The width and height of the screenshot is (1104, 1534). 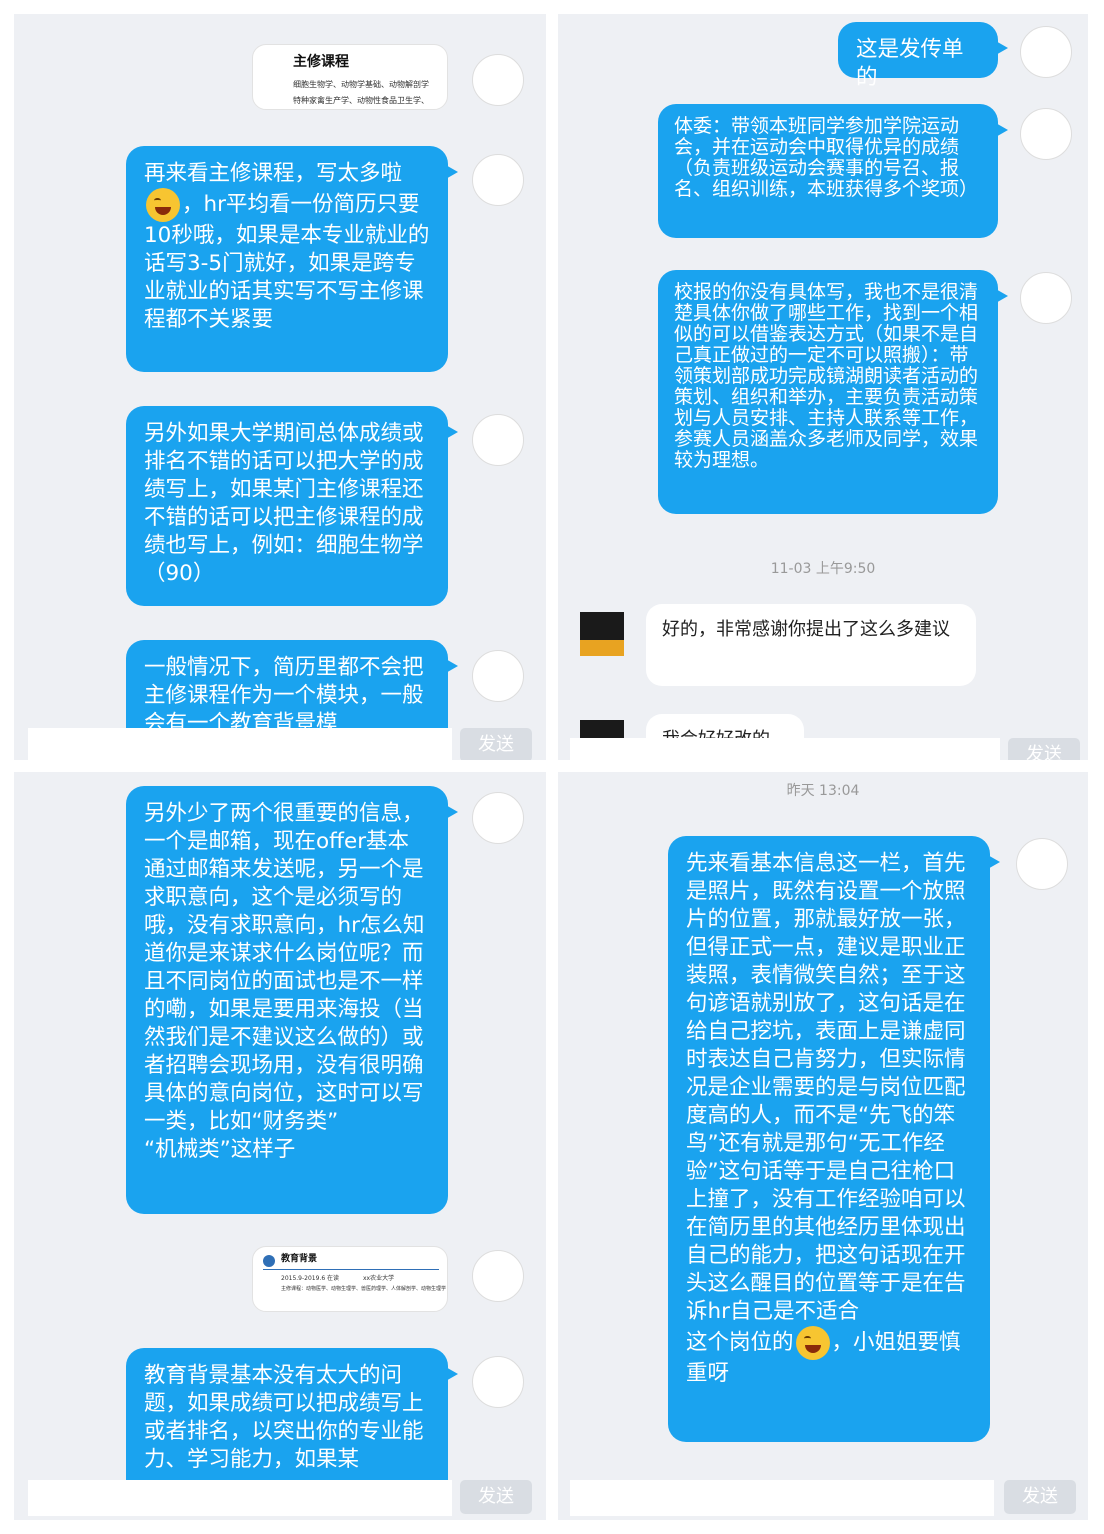 What do you see at coordinates (823, 569) in the screenshot?
I see `message-timestamp: 11-03 上午9:50` at bounding box center [823, 569].